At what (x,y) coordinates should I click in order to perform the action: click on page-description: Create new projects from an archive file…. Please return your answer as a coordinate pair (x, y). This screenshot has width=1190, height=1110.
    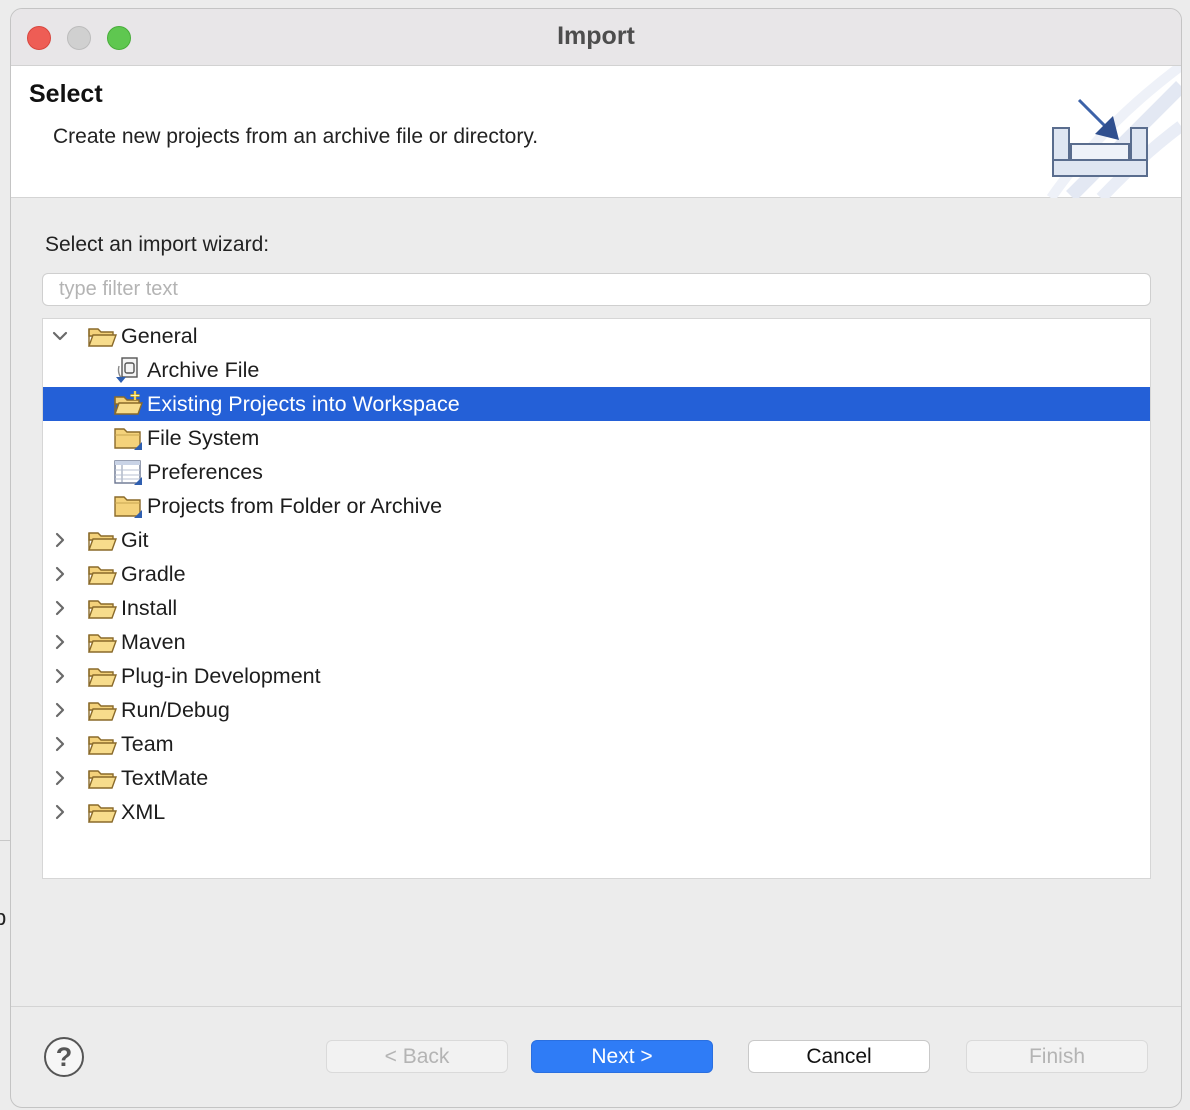
    Looking at the image, I should click on (296, 136).